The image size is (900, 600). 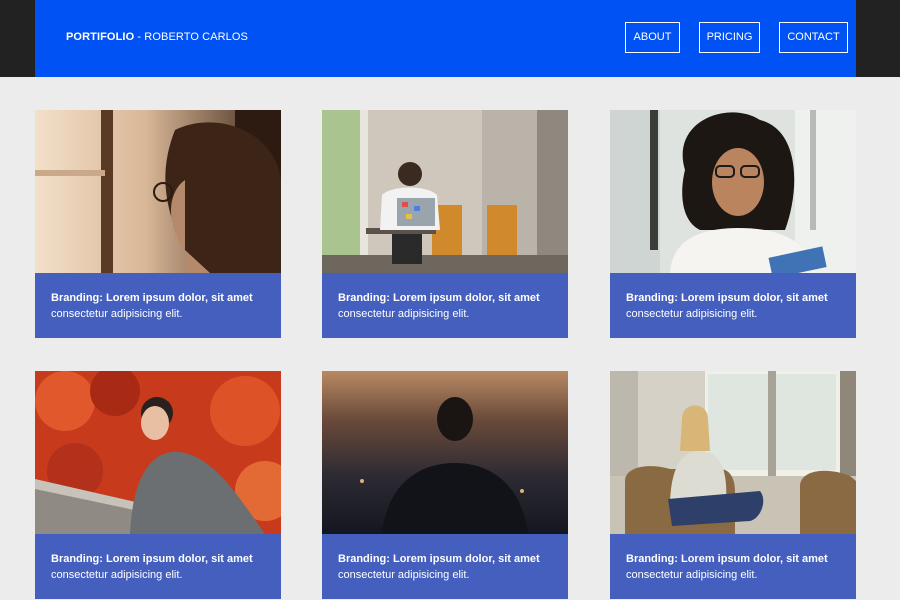 I want to click on nav-about-button: ABOUT, so click(x=652, y=37).